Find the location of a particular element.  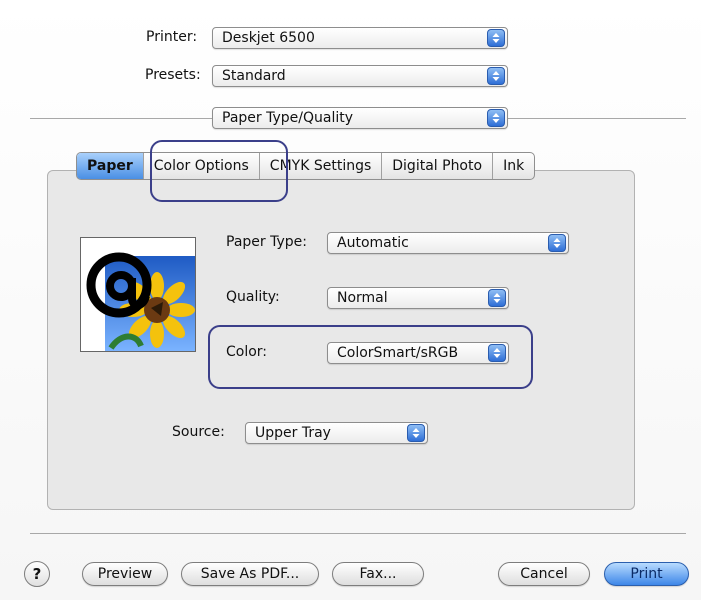

source-select-value: Upper Tray is located at coordinates (293, 433).